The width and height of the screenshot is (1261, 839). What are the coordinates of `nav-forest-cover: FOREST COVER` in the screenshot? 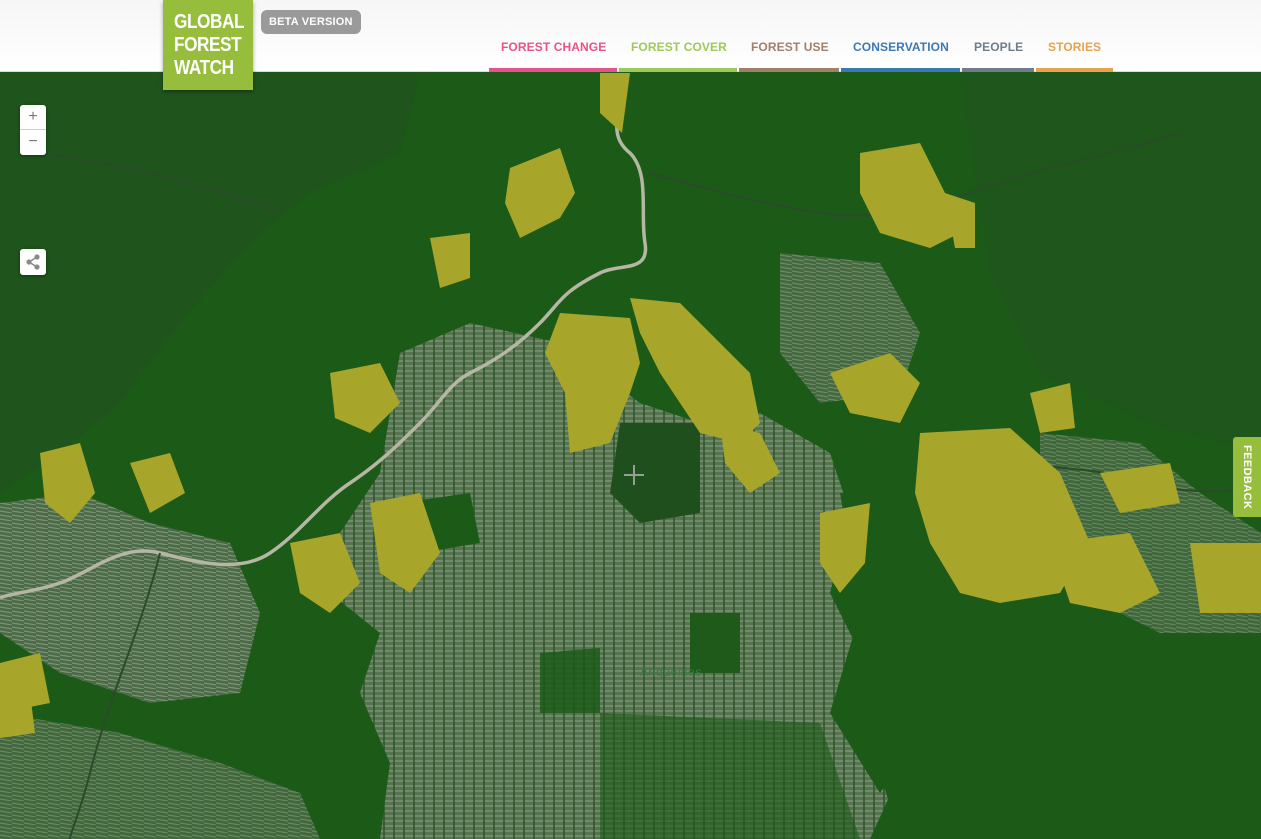 It's located at (678, 36).